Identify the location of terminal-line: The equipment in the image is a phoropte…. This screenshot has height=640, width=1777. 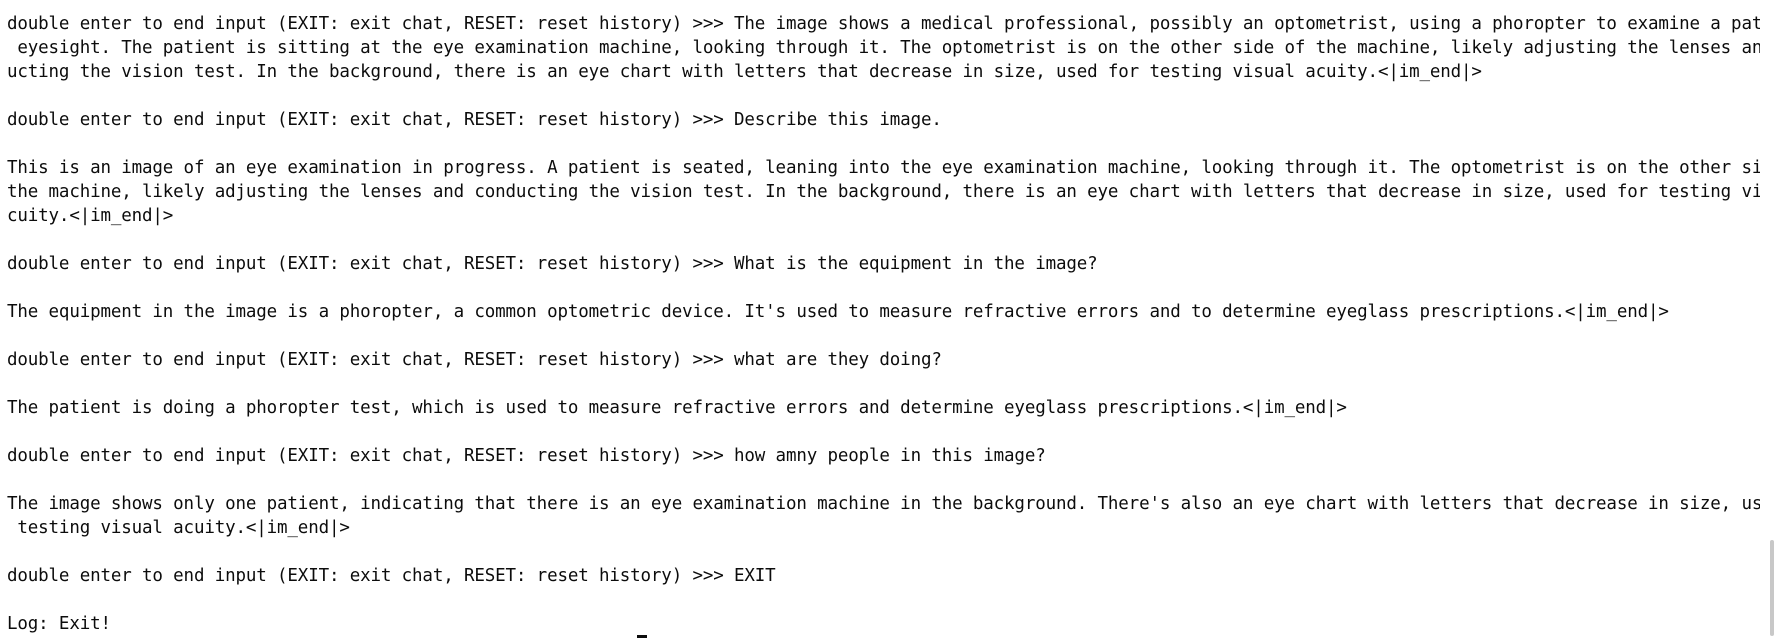
(838, 312).